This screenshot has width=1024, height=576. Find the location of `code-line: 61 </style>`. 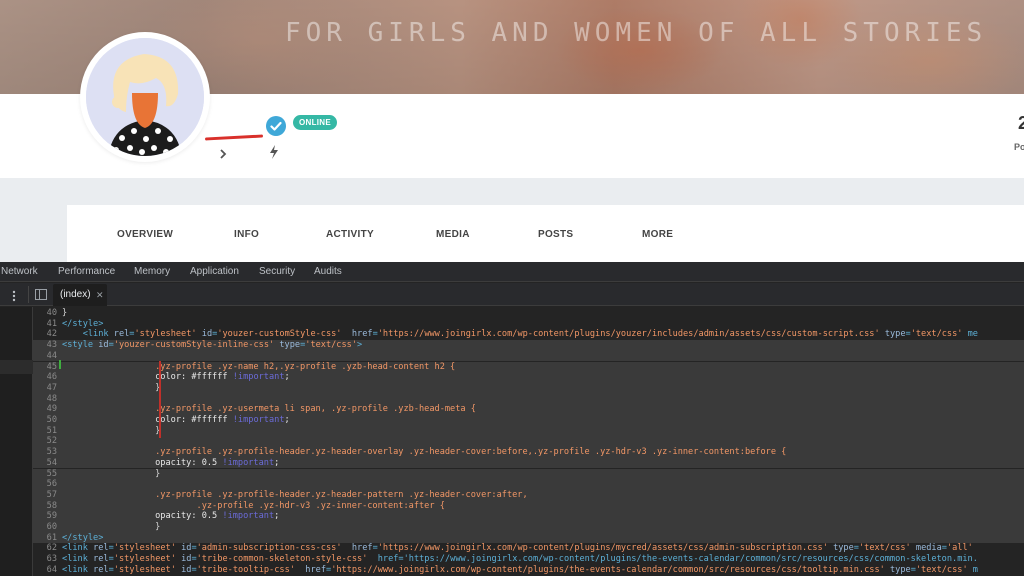

code-line: 61 </style> is located at coordinates (528, 538).